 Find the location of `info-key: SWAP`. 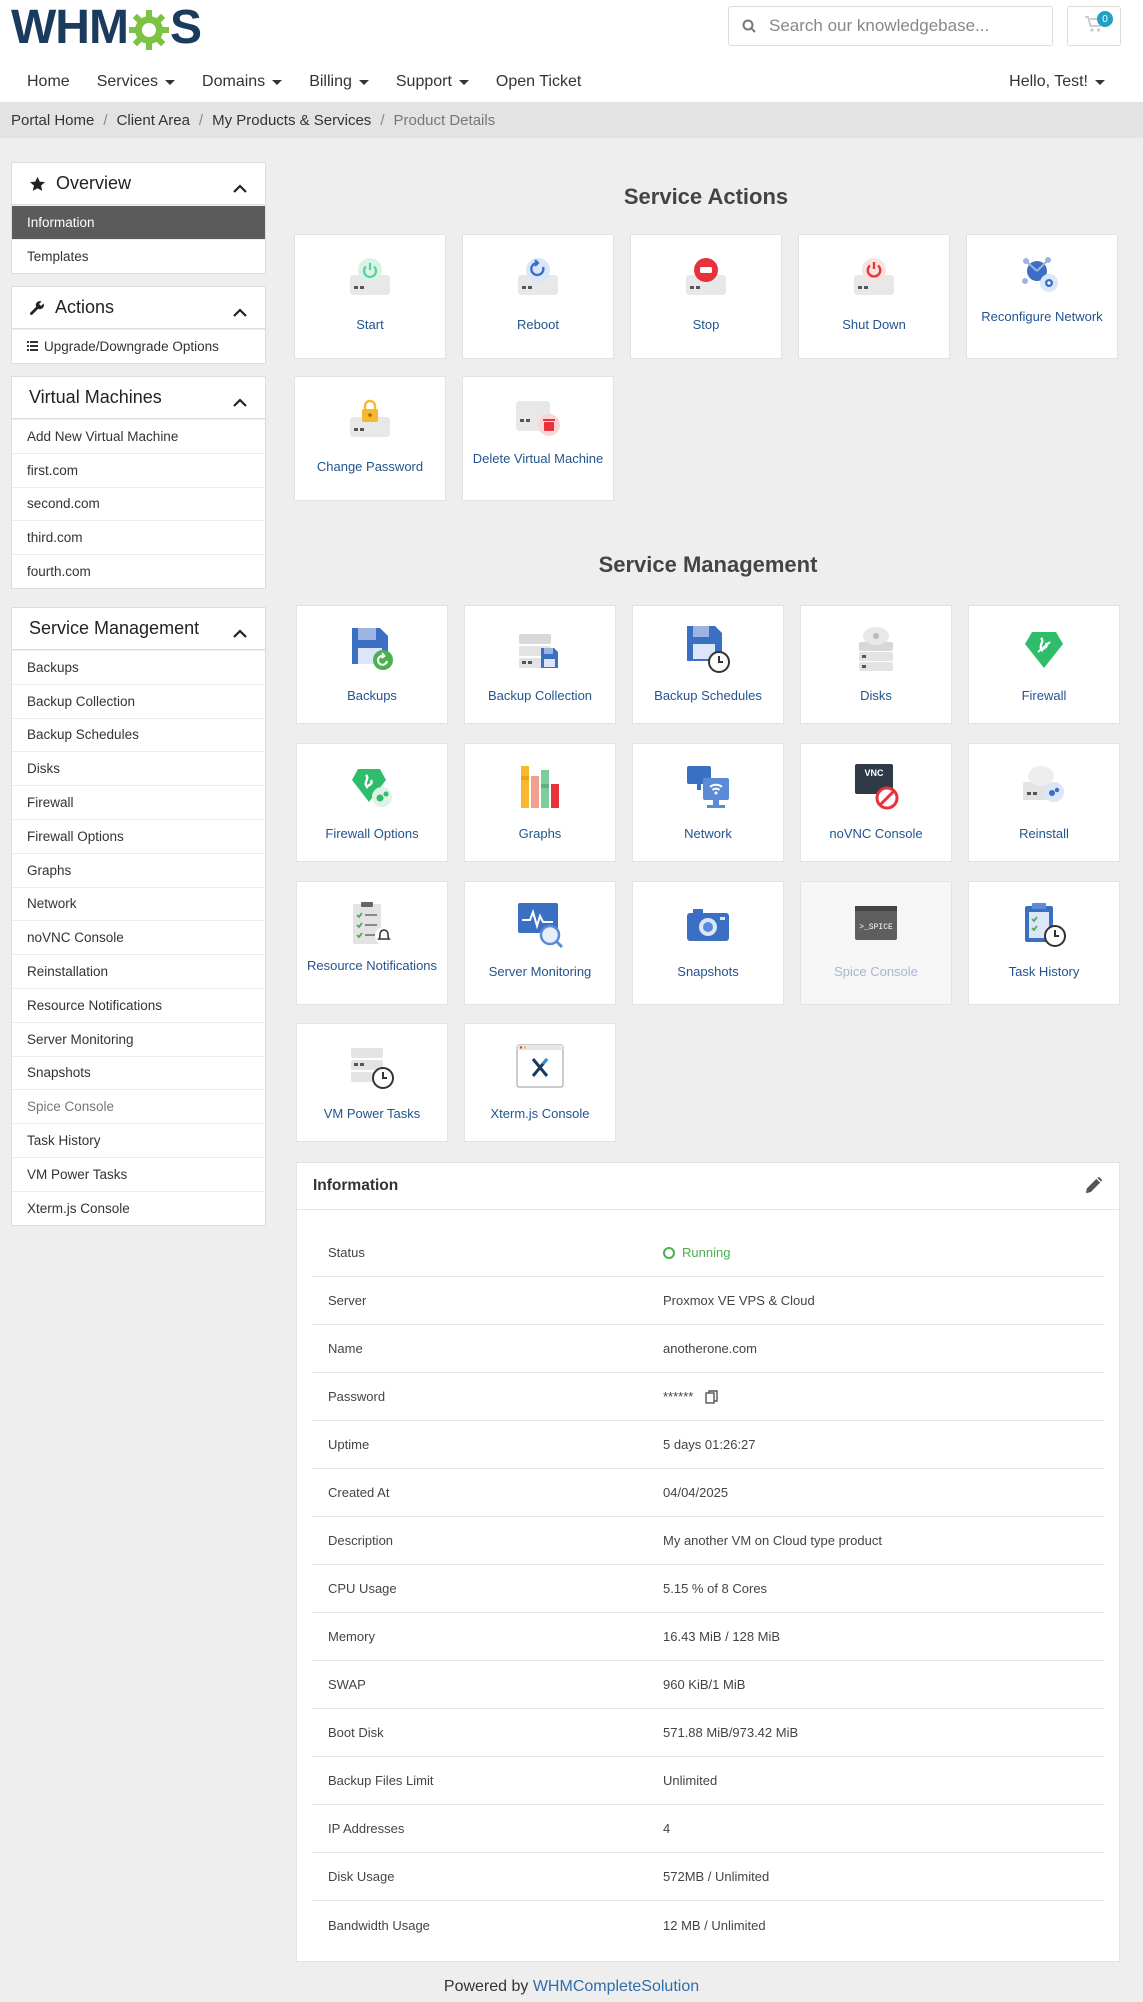

info-key: SWAP is located at coordinates (347, 1684).